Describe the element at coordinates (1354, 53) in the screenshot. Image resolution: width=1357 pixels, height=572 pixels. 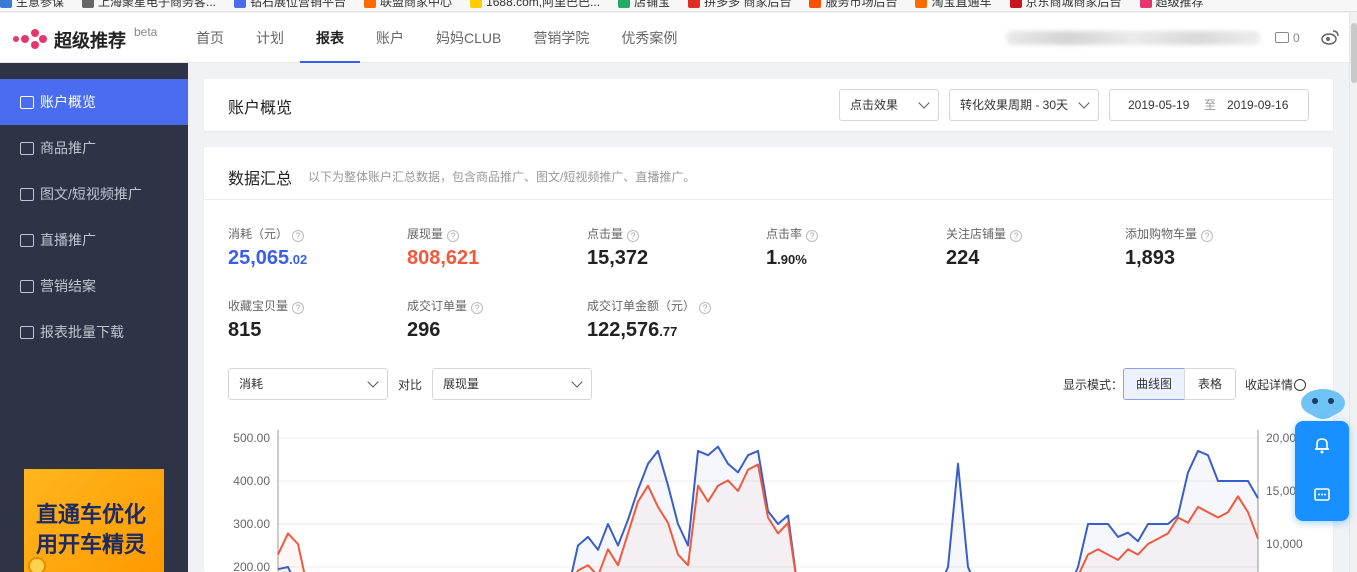
I see `scrollbar-thumb` at that location.